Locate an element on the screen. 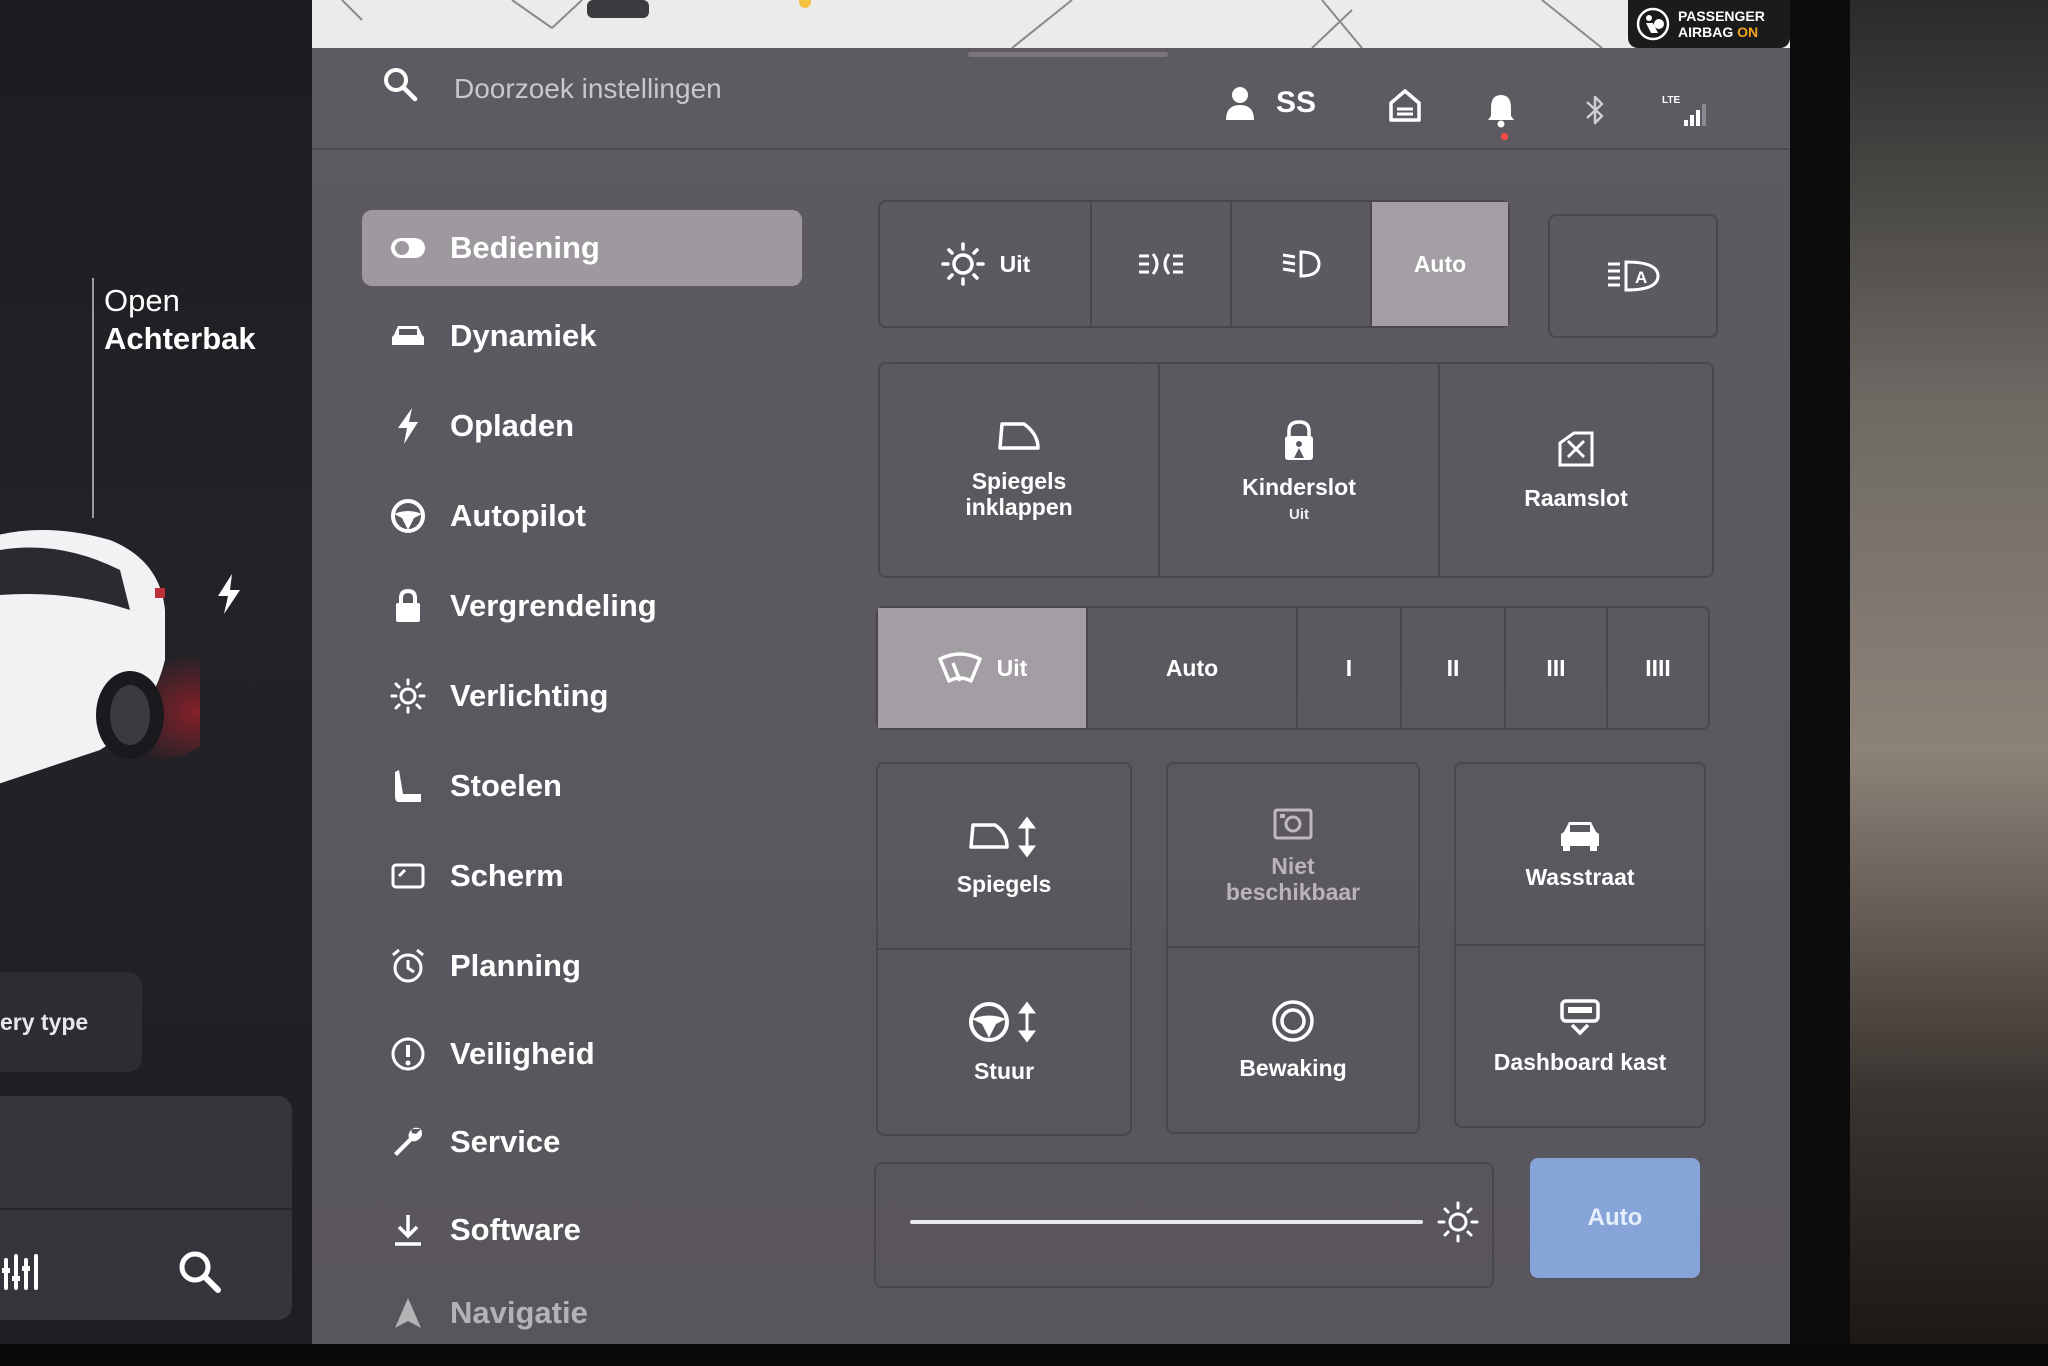 Image resolution: width=2048 pixels, height=1366 pixels. card-type-text: ery type is located at coordinates (44, 1021).